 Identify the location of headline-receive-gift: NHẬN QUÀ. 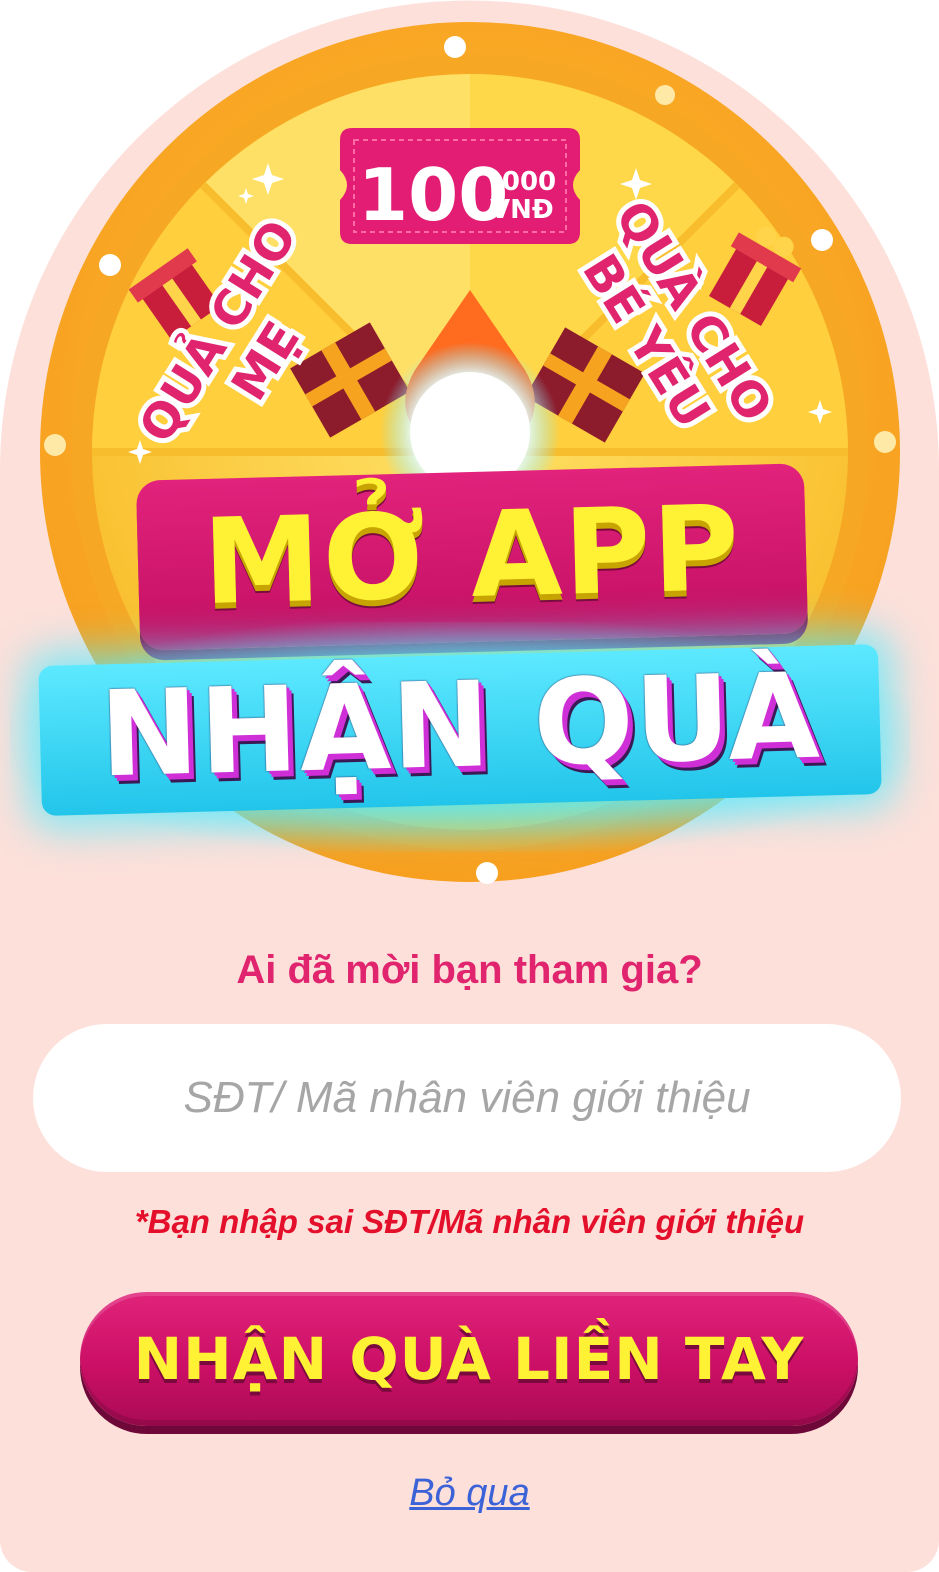
(460, 725).